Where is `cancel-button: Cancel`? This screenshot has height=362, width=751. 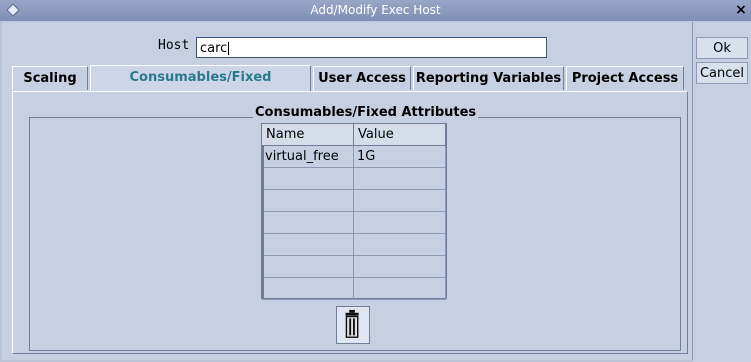 cancel-button: Cancel is located at coordinates (722, 73).